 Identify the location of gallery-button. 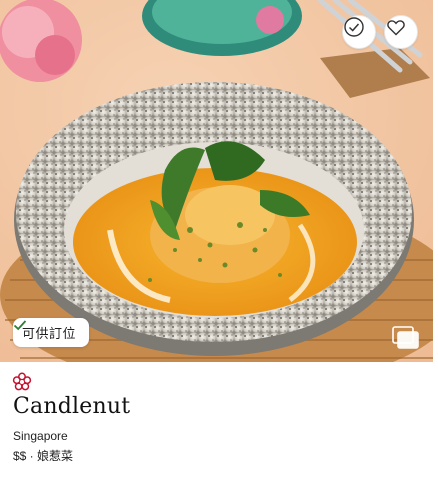
(406, 338).